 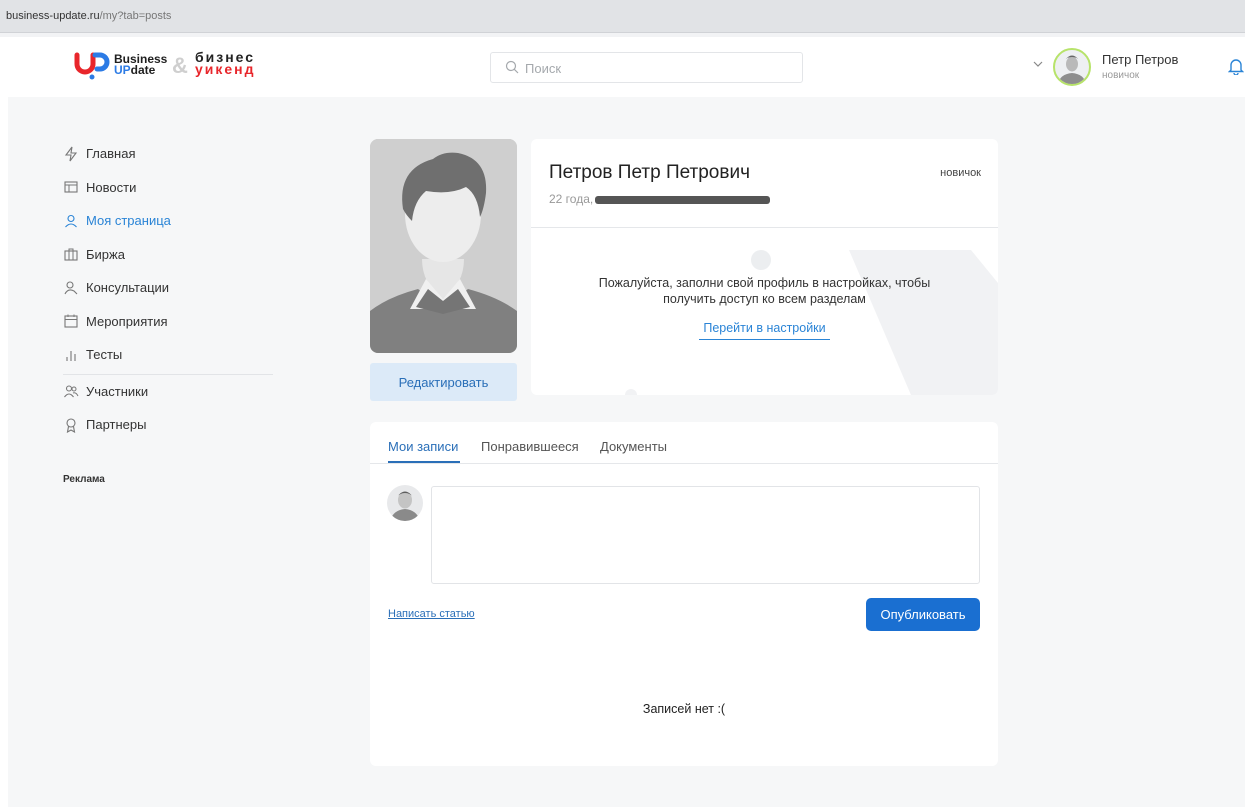 I want to click on lightning-icon, so click(x=71, y=154).